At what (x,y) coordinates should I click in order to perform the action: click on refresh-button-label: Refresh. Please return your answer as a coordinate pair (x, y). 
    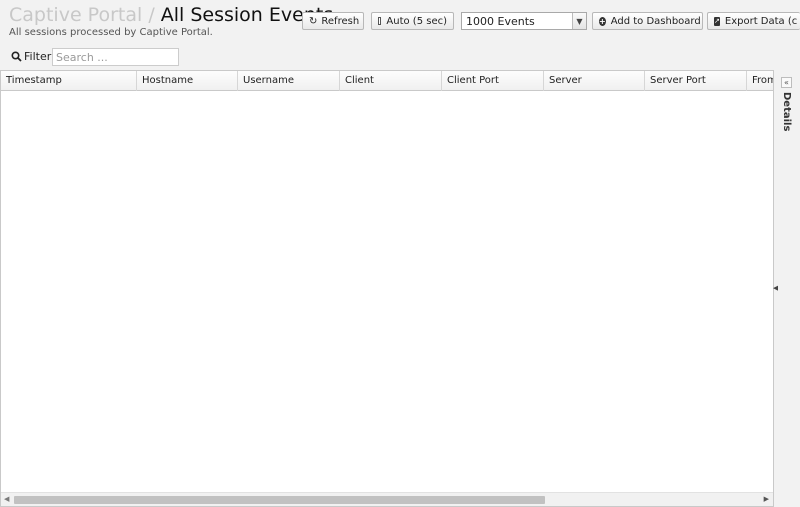
    Looking at the image, I should click on (340, 21).